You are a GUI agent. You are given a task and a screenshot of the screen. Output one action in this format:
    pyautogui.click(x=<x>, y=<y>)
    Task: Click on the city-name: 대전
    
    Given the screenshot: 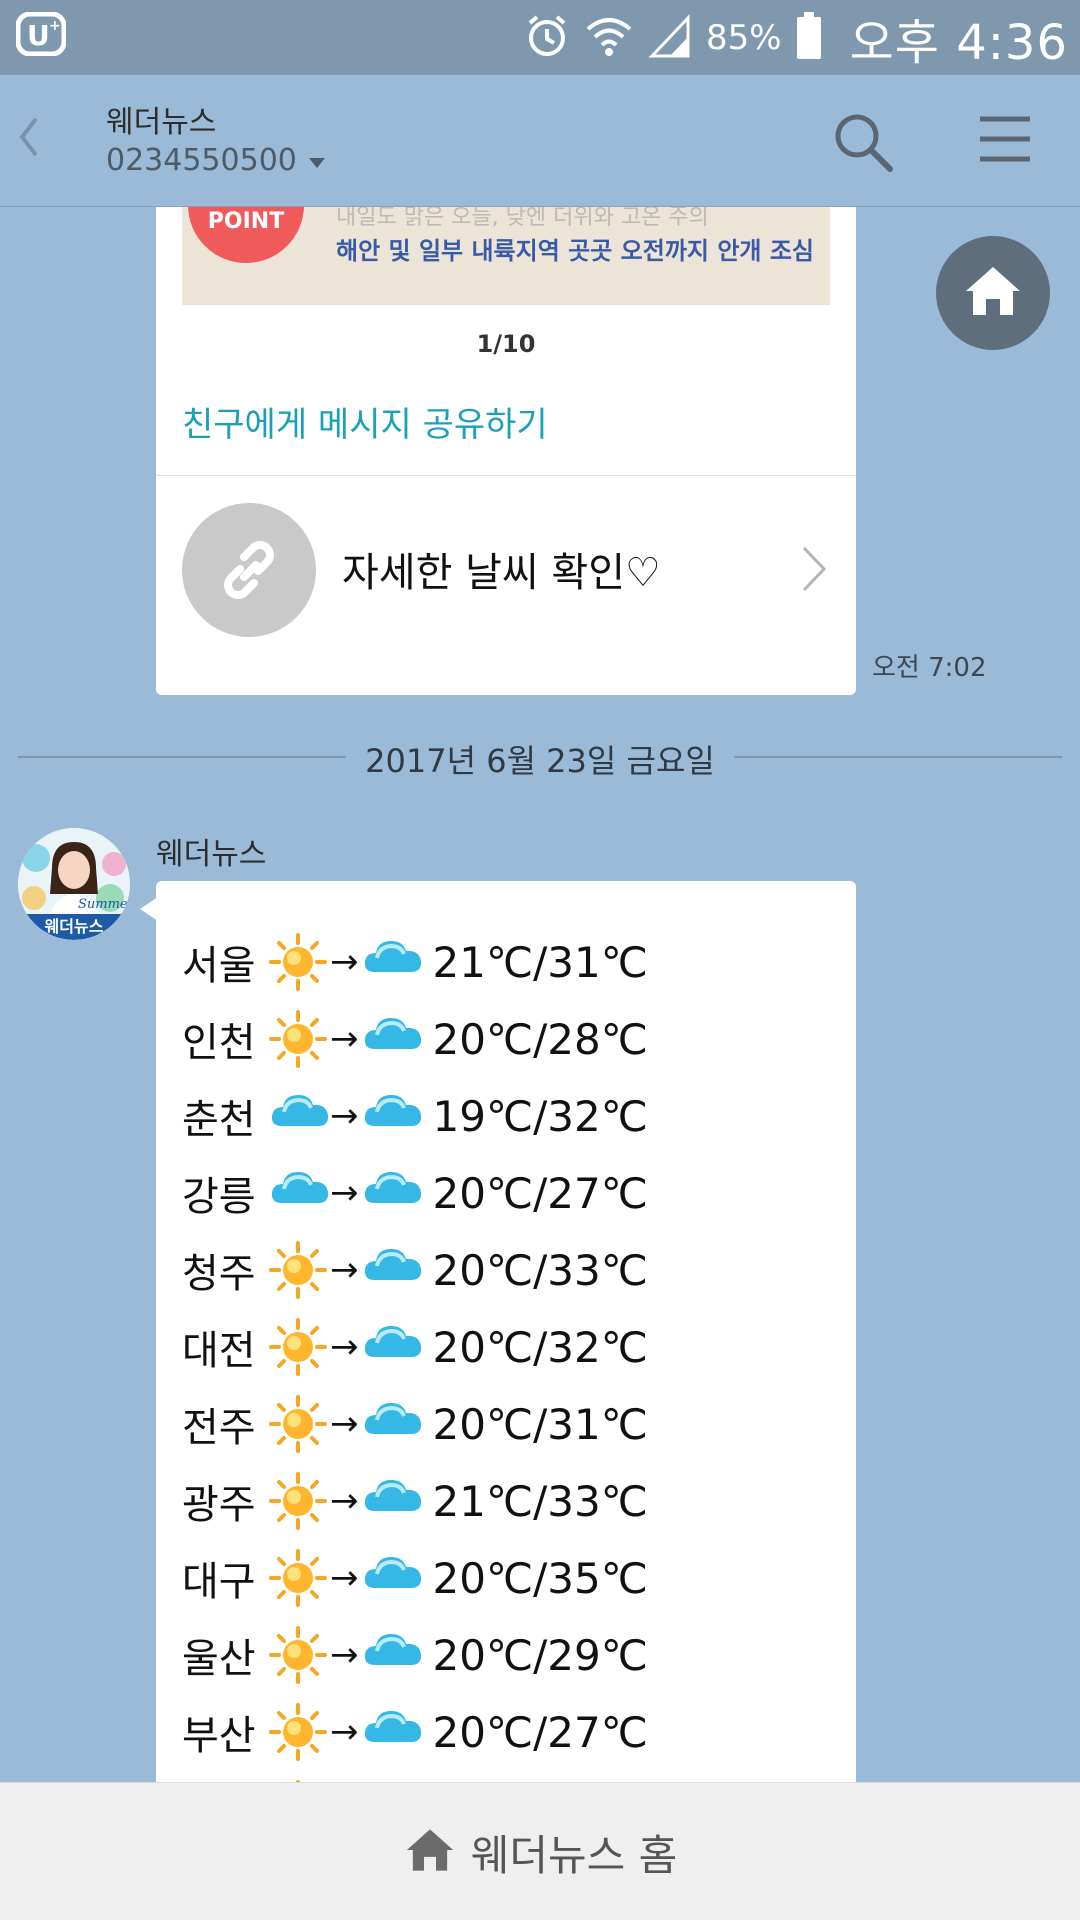 What is the action you would take?
    pyautogui.click(x=219, y=1351)
    